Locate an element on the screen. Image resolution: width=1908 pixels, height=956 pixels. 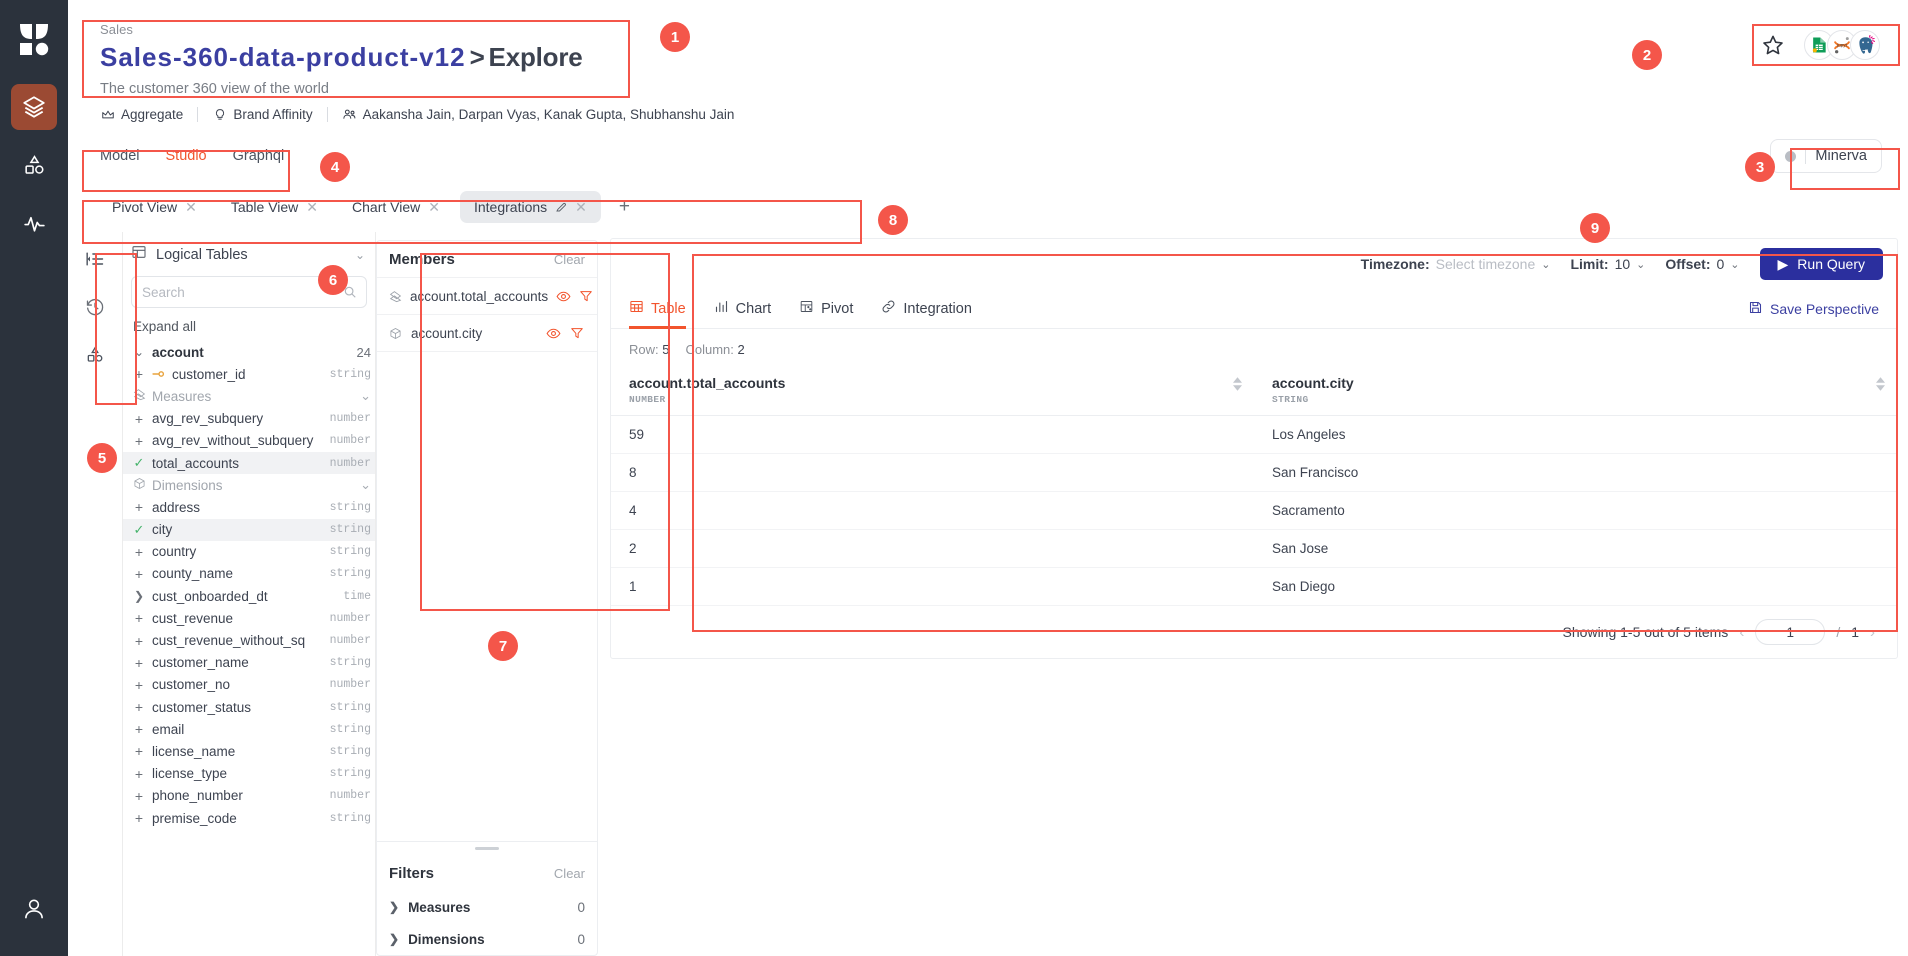
sidebar-item-account is located at coordinates (34, 909).